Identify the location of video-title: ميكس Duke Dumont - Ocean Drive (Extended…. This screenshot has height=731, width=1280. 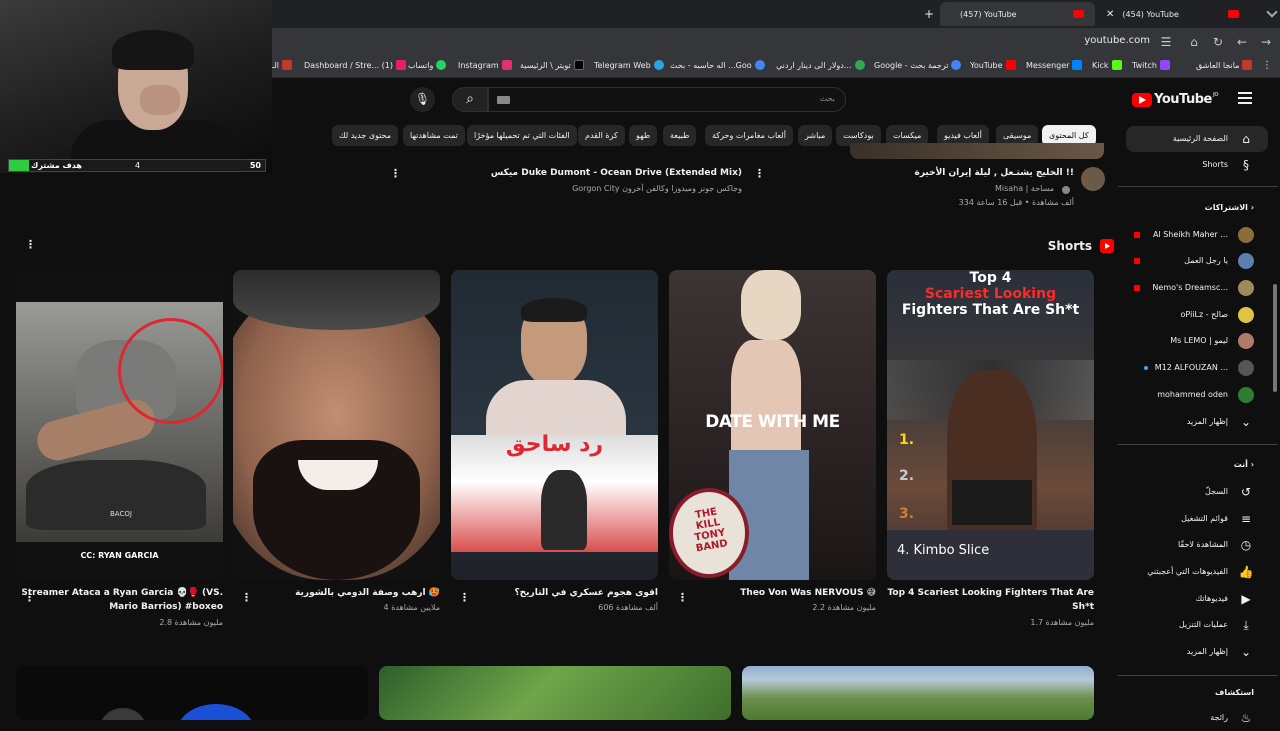
(616, 173).